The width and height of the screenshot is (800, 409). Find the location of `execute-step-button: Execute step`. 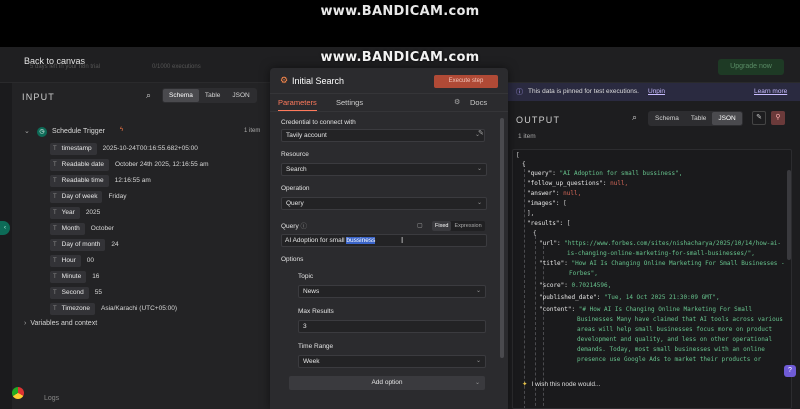

execute-step-button: Execute step is located at coordinates (466, 81).